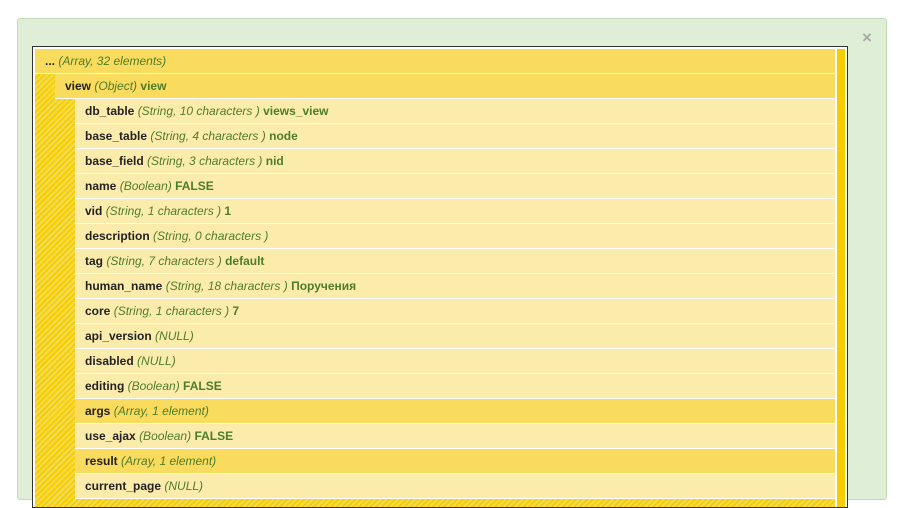 The height and width of the screenshot is (508, 921). What do you see at coordinates (841, 278) in the screenshot?
I see `krumo-scroll-rail` at bounding box center [841, 278].